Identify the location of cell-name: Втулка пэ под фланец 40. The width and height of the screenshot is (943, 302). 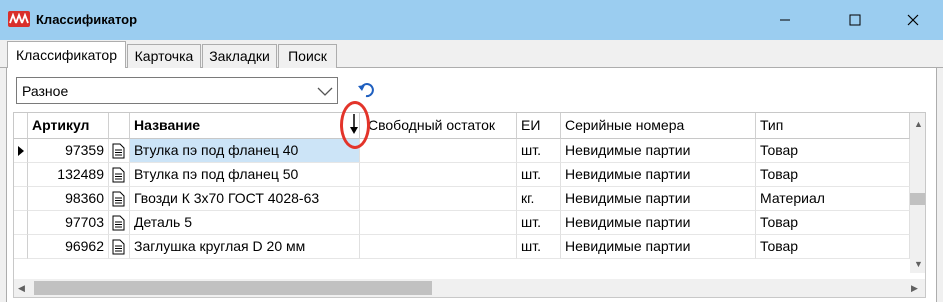
(245, 151).